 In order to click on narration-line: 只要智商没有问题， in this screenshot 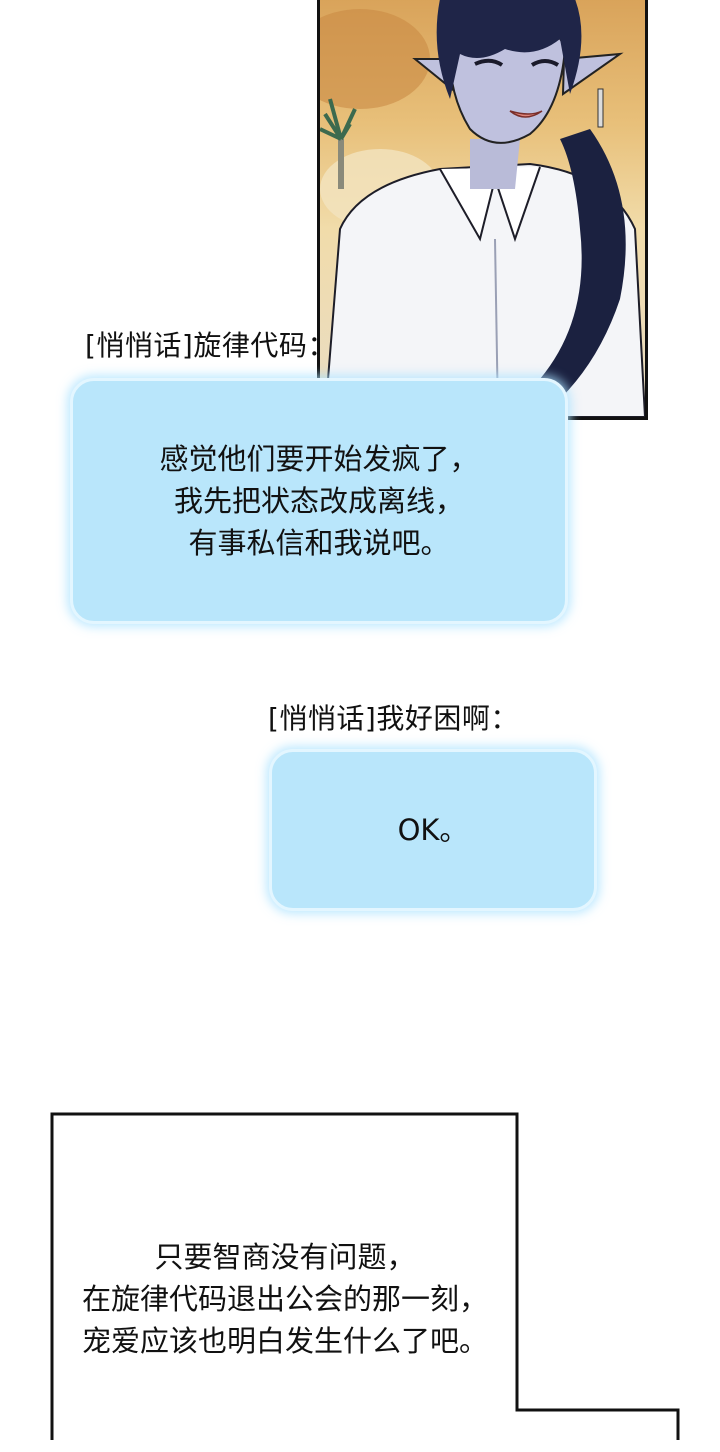, I will do `click(285, 1257)`.